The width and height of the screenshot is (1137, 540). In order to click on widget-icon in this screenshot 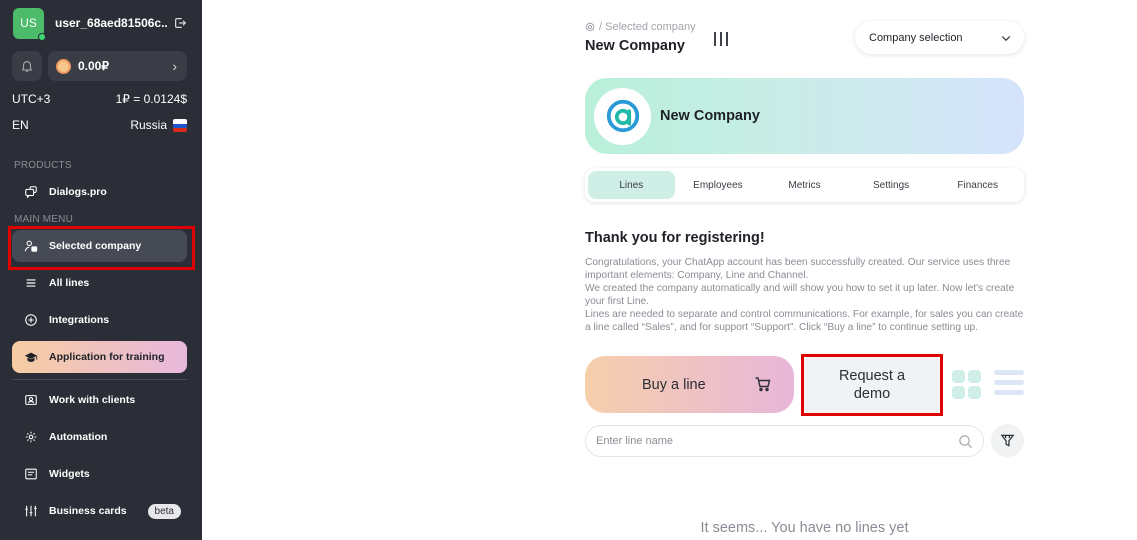, I will do `click(31, 474)`.